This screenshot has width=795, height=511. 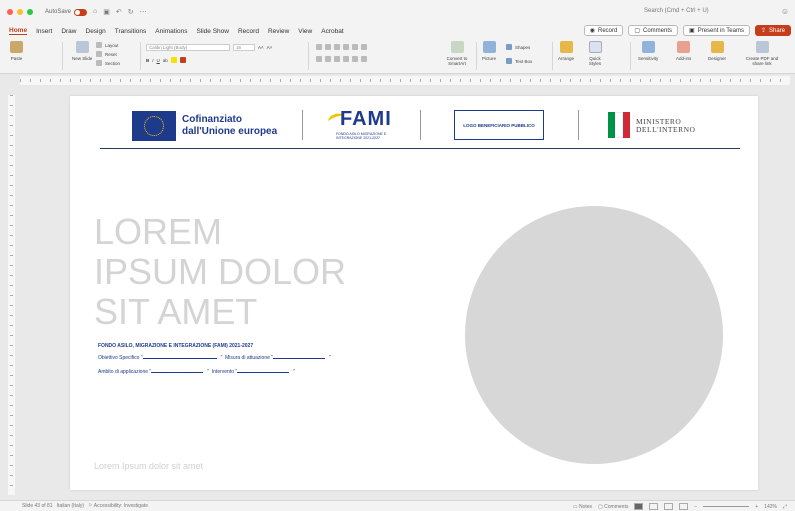 What do you see at coordinates (355, 59) in the screenshot?
I see `columns-icon` at bounding box center [355, 59].